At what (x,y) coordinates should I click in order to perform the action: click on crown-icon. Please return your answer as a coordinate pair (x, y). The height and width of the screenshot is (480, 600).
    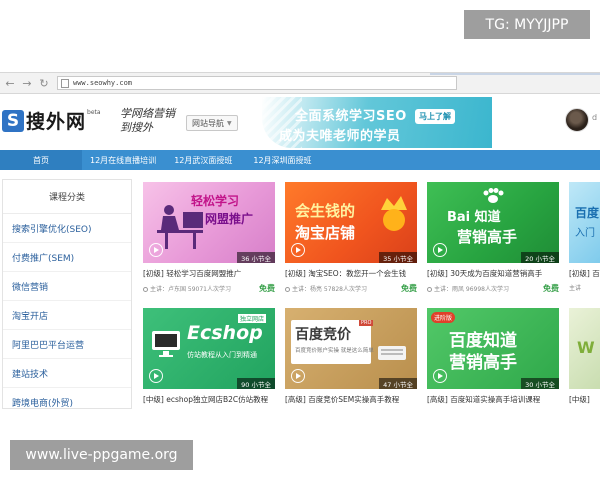
    Looking at the image, I should click on (394, 213).